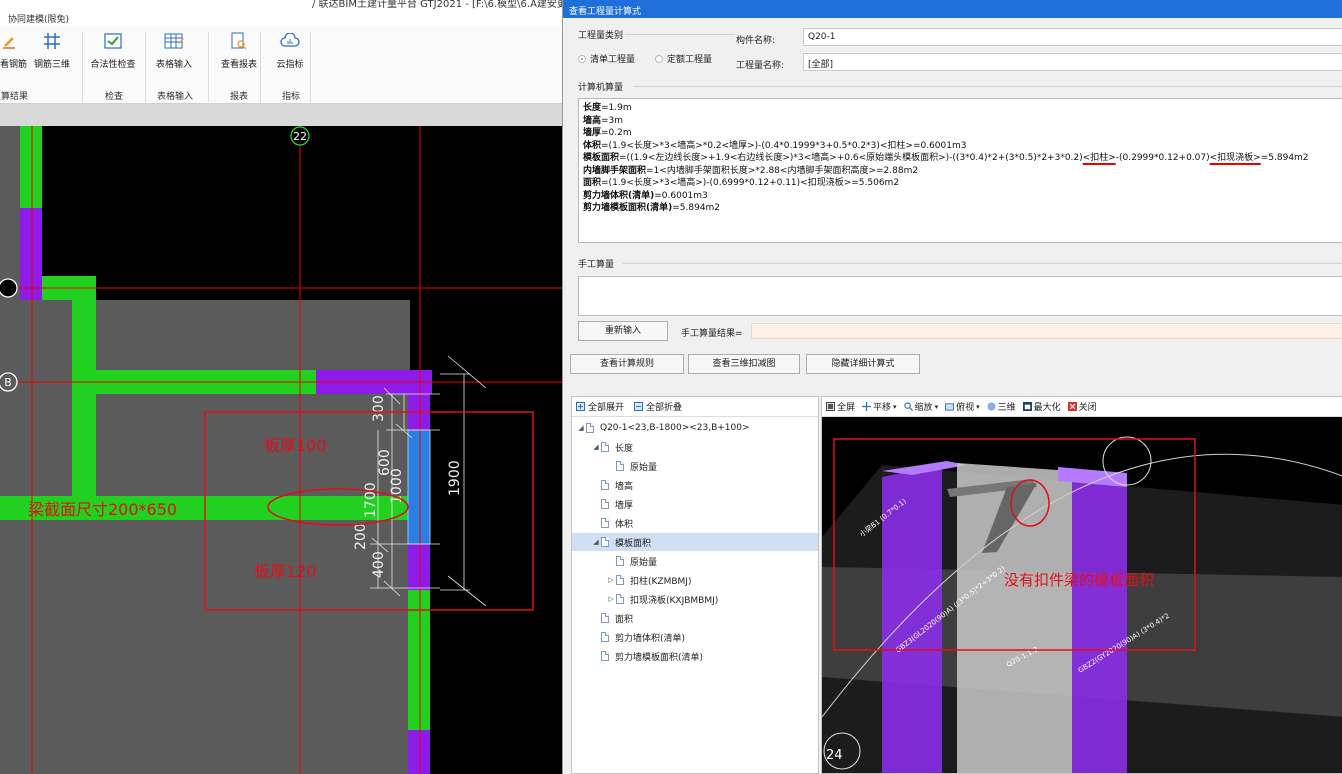 The height and width of the screenshot is (774, 1342). Describe the element at coordinates (863, 364) in the screenshot. I see `hide-detail-formula-button: 隐藏详细计算式` at that location.